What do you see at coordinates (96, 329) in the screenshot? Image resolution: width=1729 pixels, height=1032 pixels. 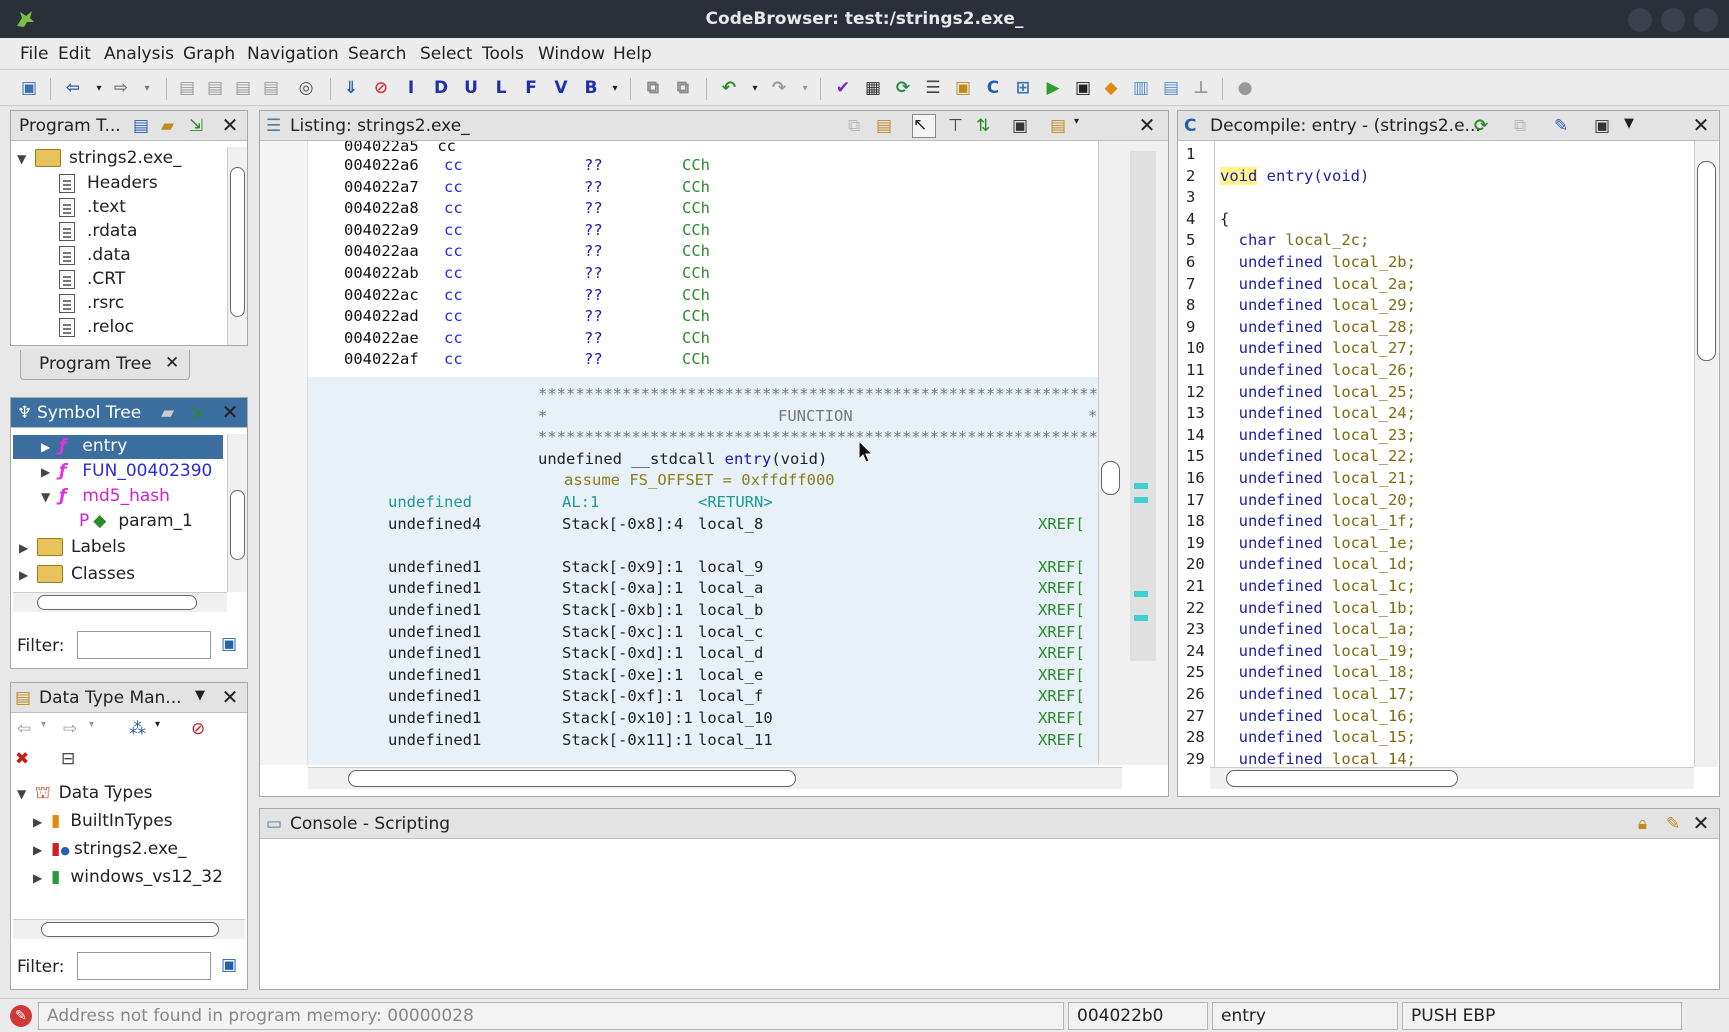 I see `tree-item-reloc: .reloc` at bounding box center [96, 329].